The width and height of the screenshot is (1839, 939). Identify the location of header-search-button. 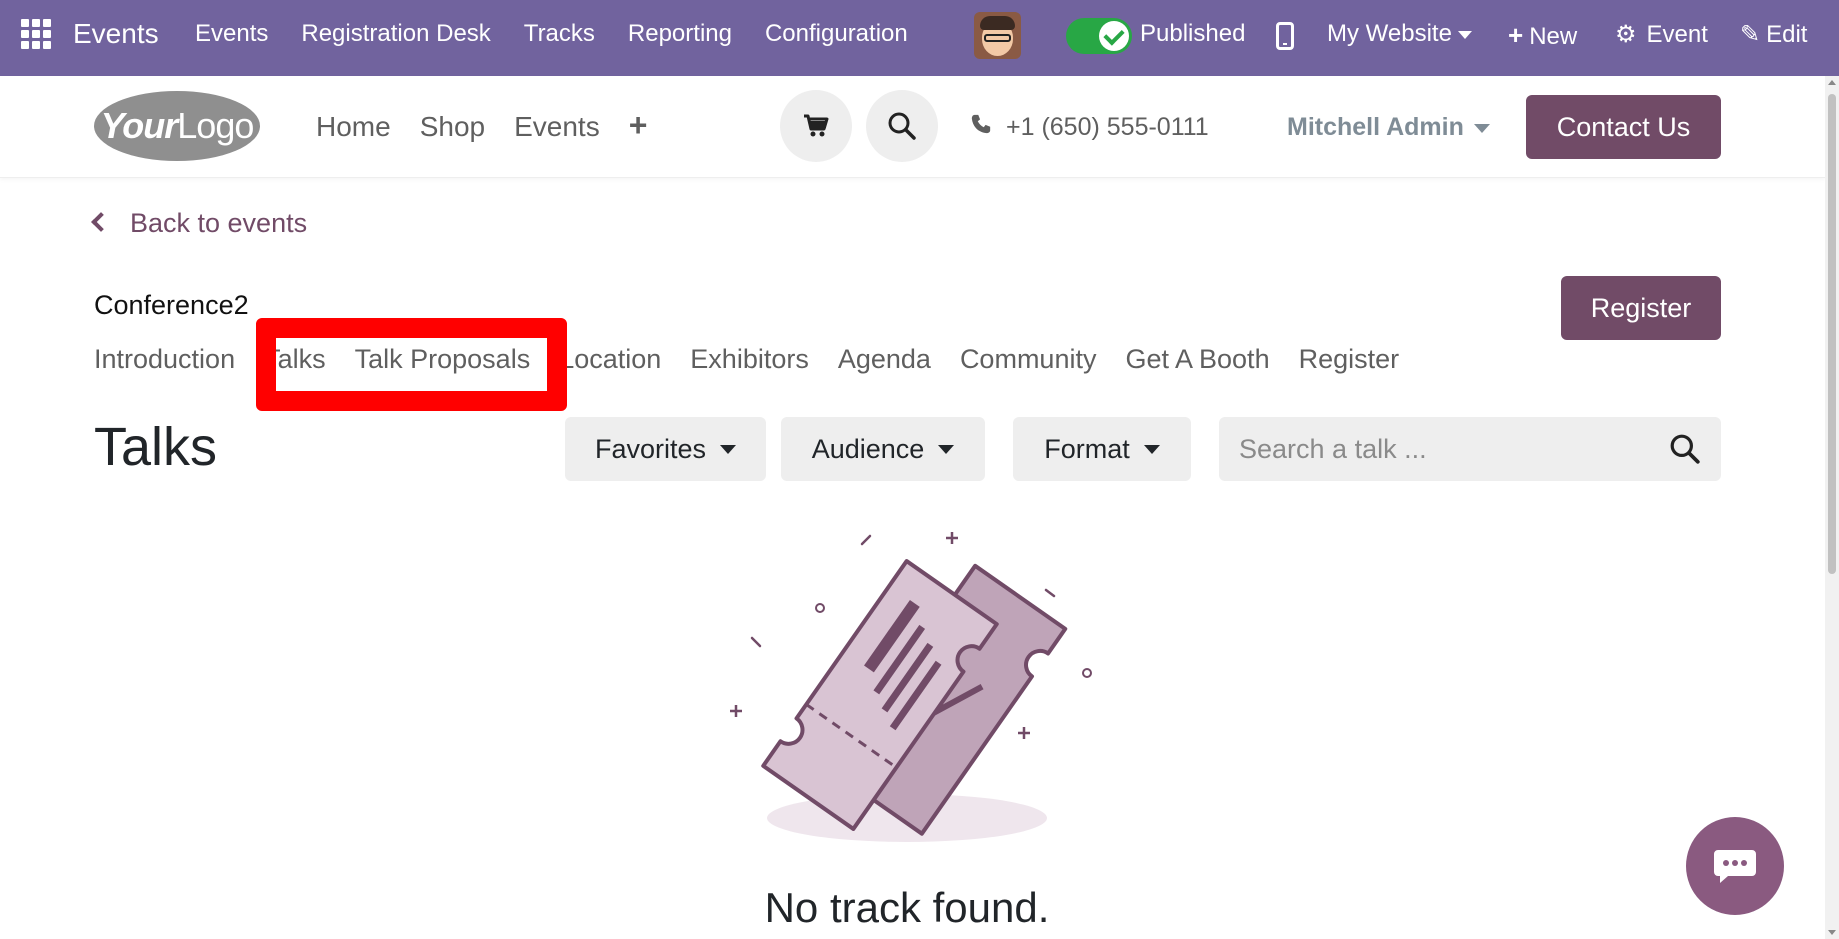
(902, 126).